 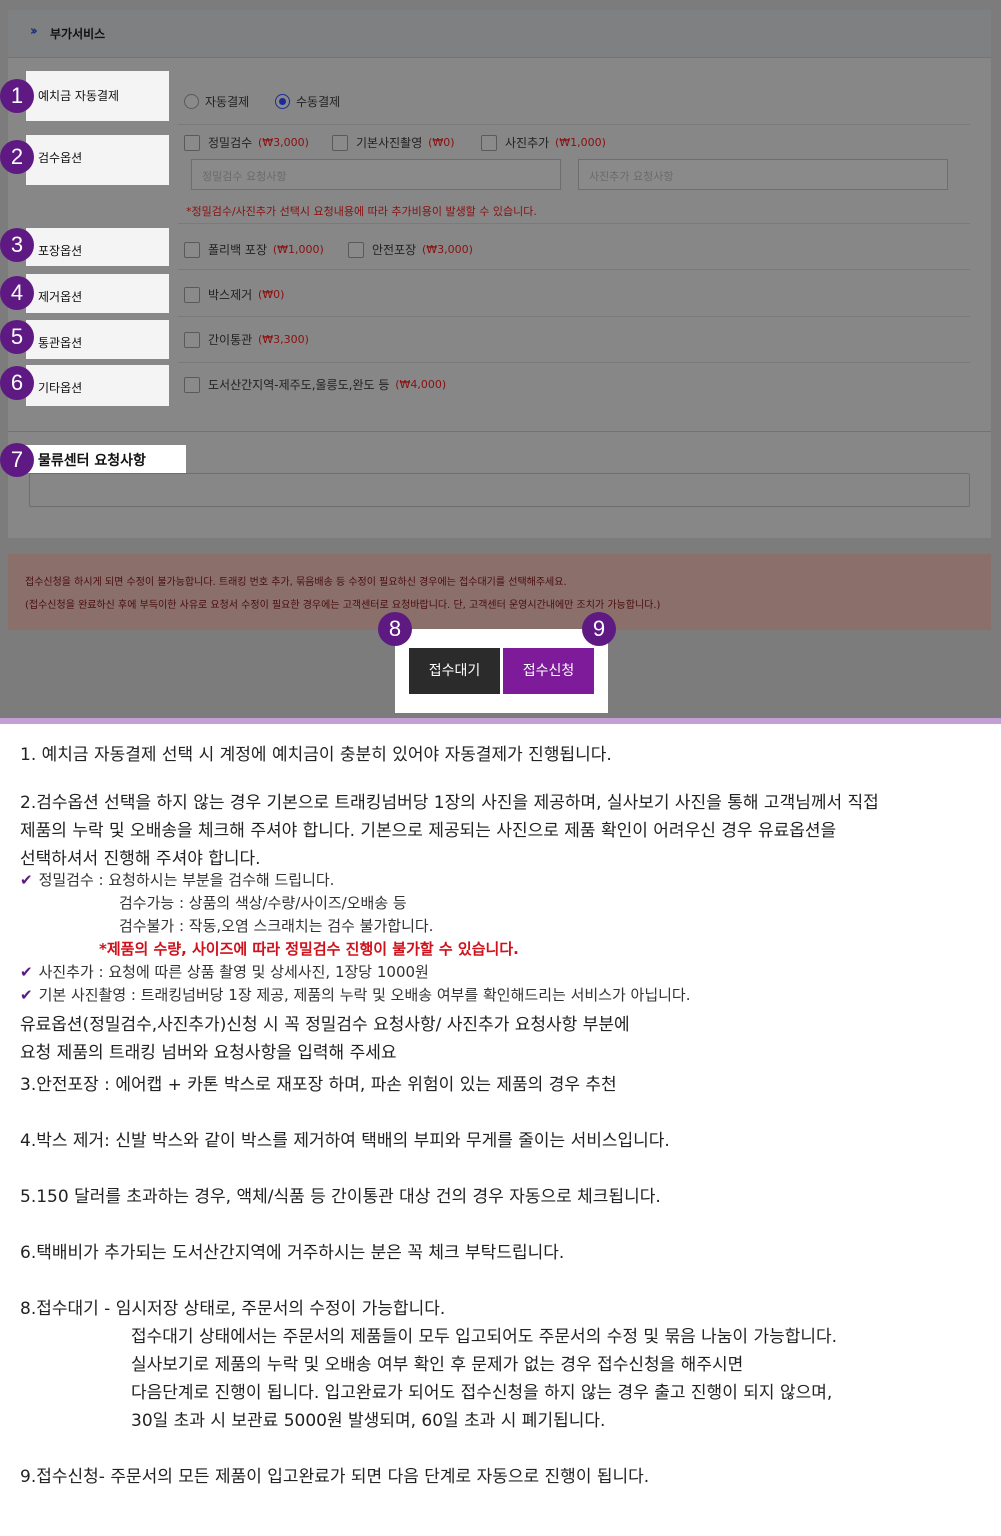 What do you see at coordinates (97, 385) in the screenshot?
I see `label-etc: 기타옵션` at bounding box center [97, 385].